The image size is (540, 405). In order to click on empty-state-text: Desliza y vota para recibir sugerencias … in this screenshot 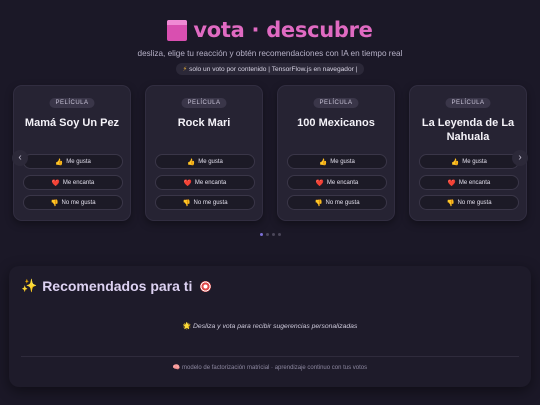, I will do `click(275, 326)`.